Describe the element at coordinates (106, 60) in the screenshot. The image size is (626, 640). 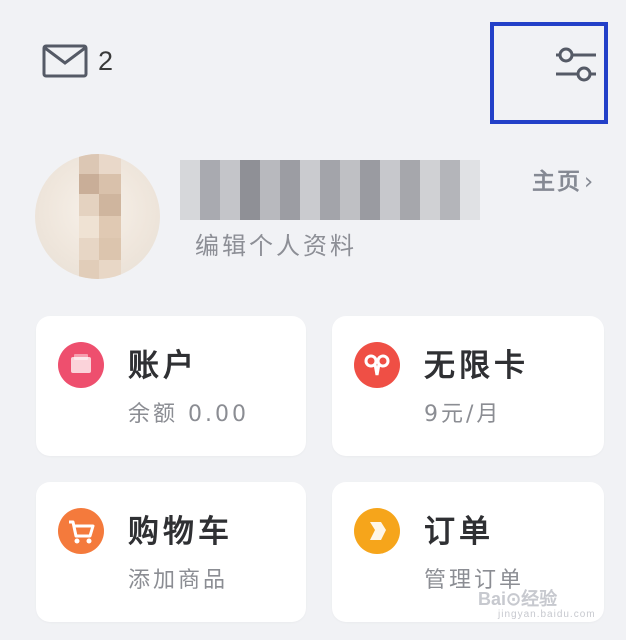
I see `mail-count: 2` at that location.